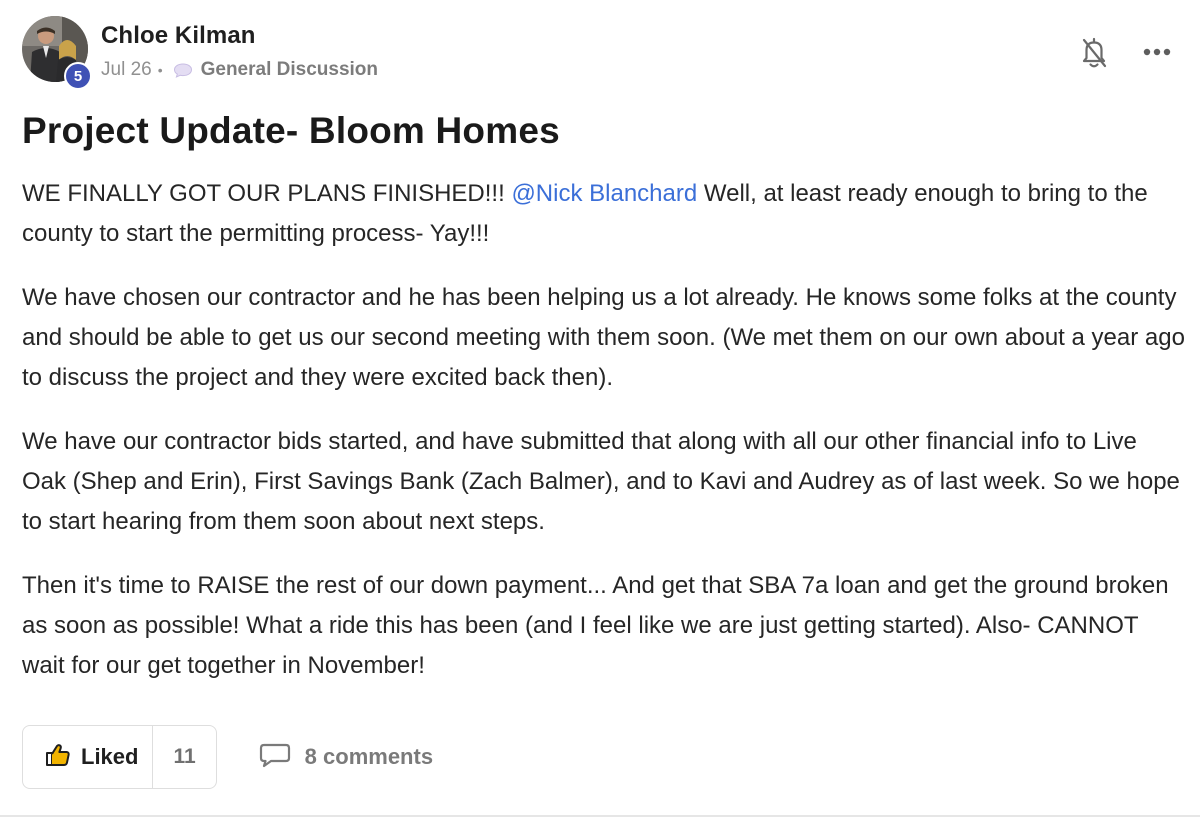  What do you see at coordinates (291, 130) in the screenshot?
I see `post-title: Project Update- Bloom Homes` at bounding box center [291, 130].